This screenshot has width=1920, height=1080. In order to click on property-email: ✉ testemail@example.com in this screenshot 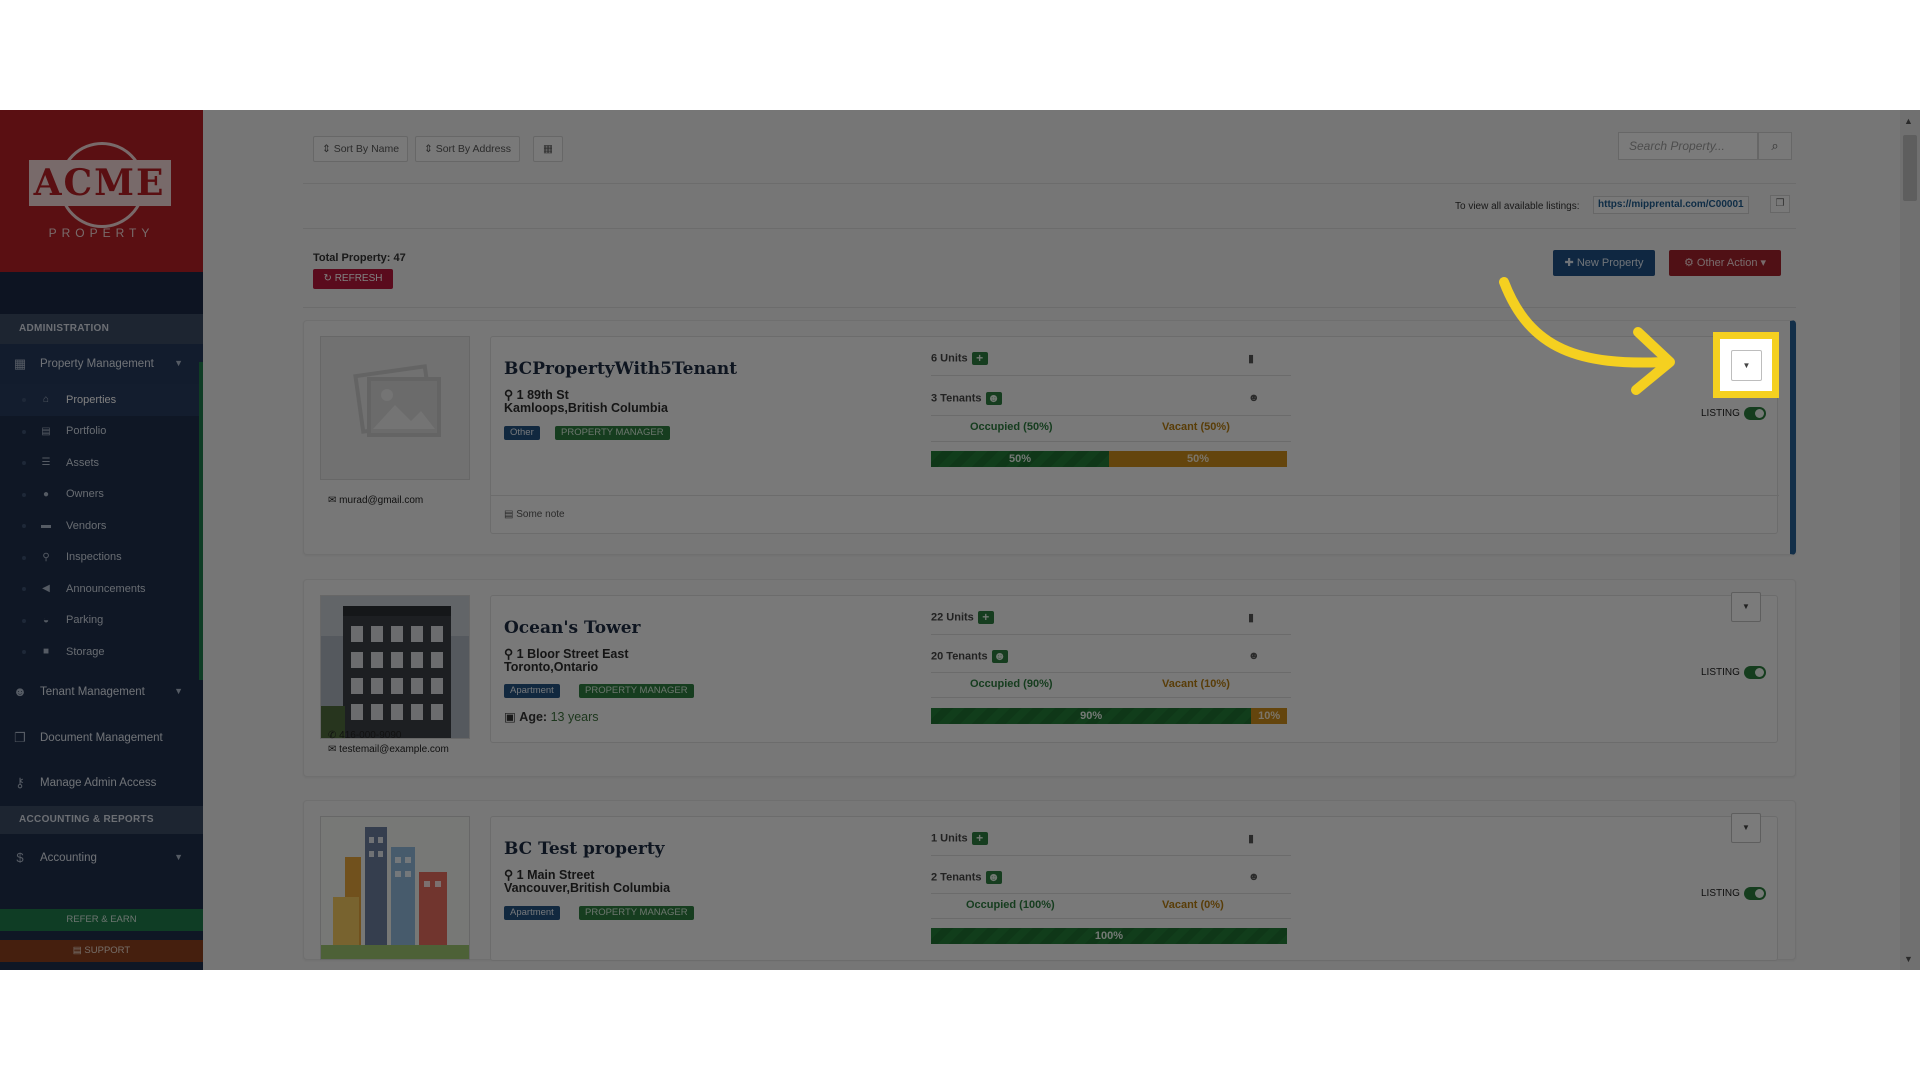, I will do `click(388, 749)`.